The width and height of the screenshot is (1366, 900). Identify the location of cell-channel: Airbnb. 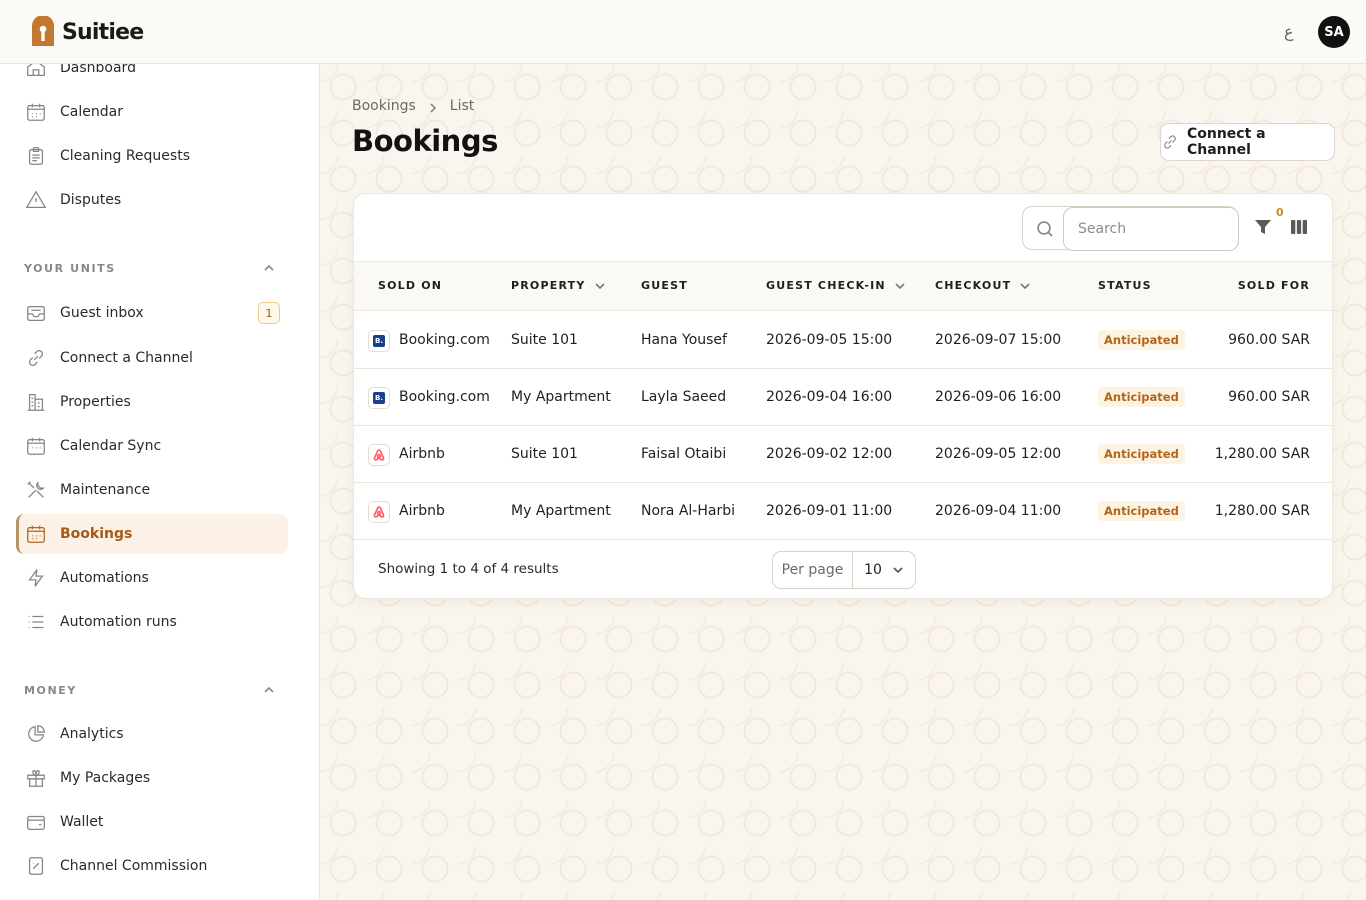
(422, 454).